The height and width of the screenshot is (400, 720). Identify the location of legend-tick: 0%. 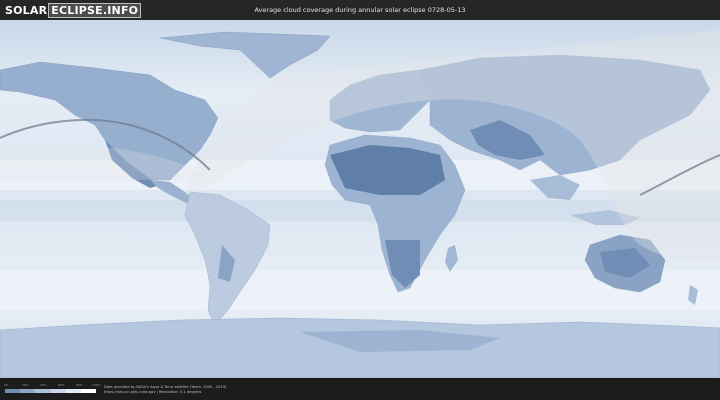
(6, 385).